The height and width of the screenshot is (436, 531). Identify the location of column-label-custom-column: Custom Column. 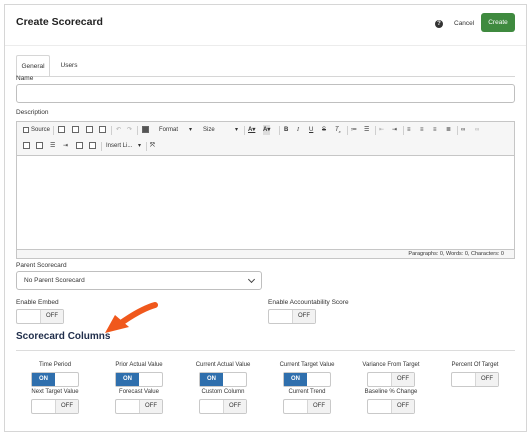
(223, 392).